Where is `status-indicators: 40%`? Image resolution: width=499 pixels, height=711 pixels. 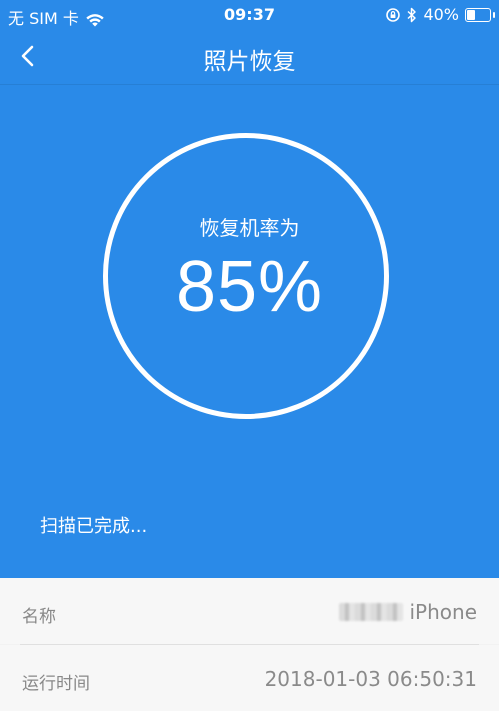
status-indicators: 40% is located at coordinates (440, 14).